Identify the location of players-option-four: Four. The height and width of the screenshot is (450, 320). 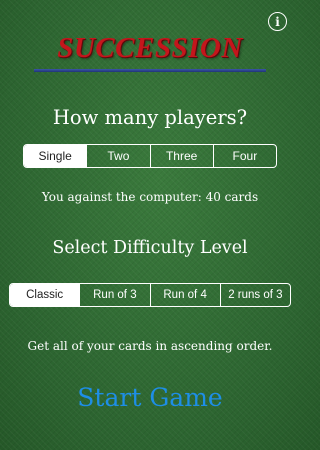
(244, 156).